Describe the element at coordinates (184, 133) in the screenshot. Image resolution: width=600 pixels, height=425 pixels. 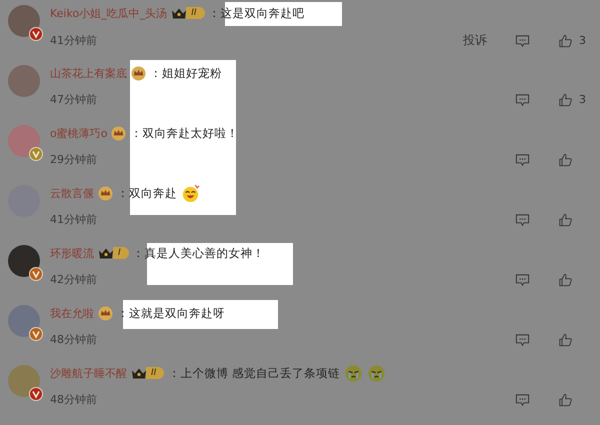
I see `comment-text: ：双向奔赴太好啦！` at that location.